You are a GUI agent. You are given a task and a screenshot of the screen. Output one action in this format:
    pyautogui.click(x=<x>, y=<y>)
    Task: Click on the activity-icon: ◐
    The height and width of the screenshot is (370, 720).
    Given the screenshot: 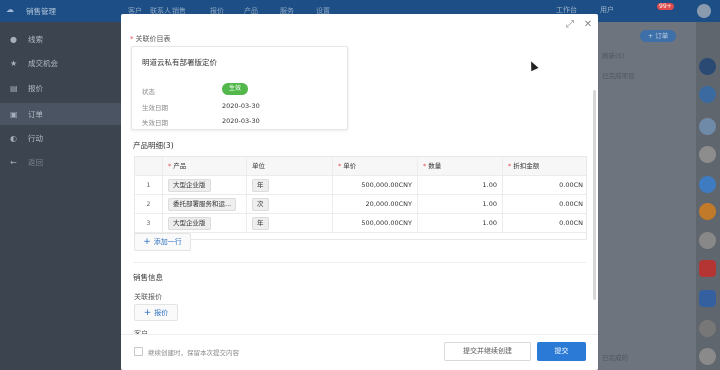 What is the action you would take?
    pyautogui.click(x=13, y=138)
    